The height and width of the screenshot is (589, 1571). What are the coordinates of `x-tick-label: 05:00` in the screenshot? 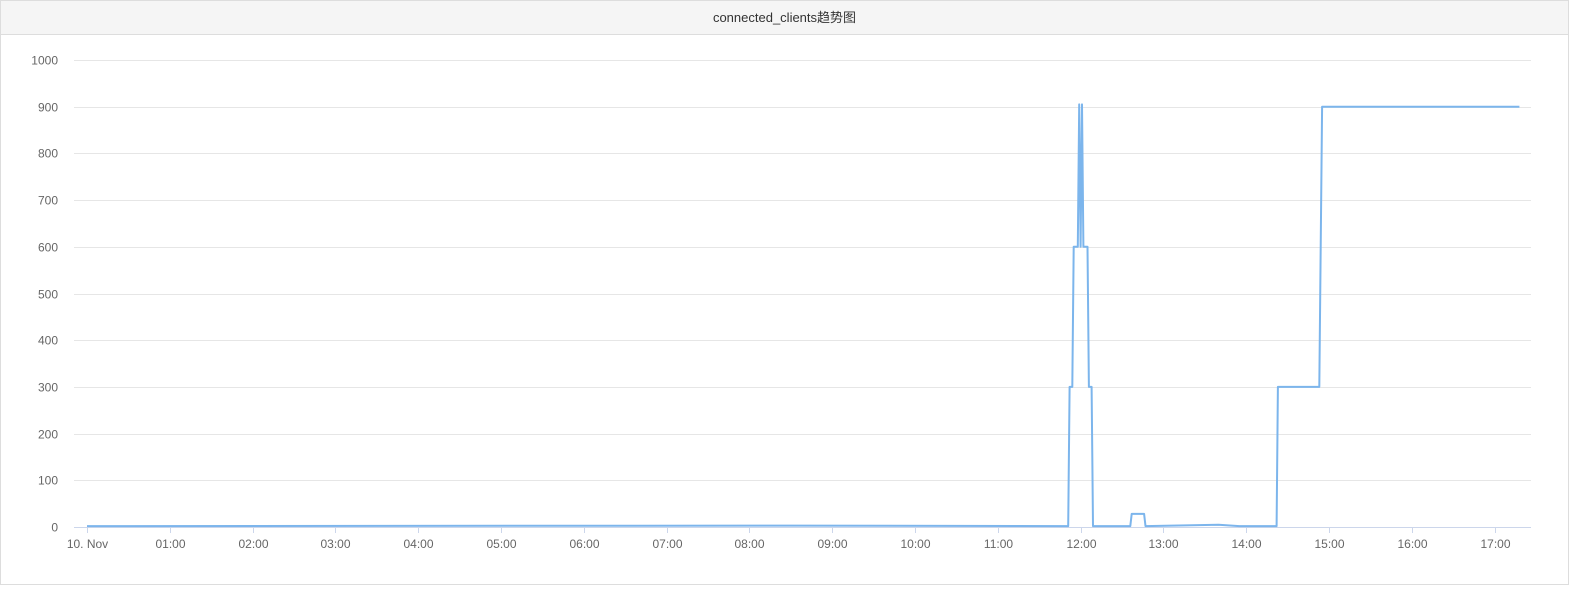 It's located at (501, 544).